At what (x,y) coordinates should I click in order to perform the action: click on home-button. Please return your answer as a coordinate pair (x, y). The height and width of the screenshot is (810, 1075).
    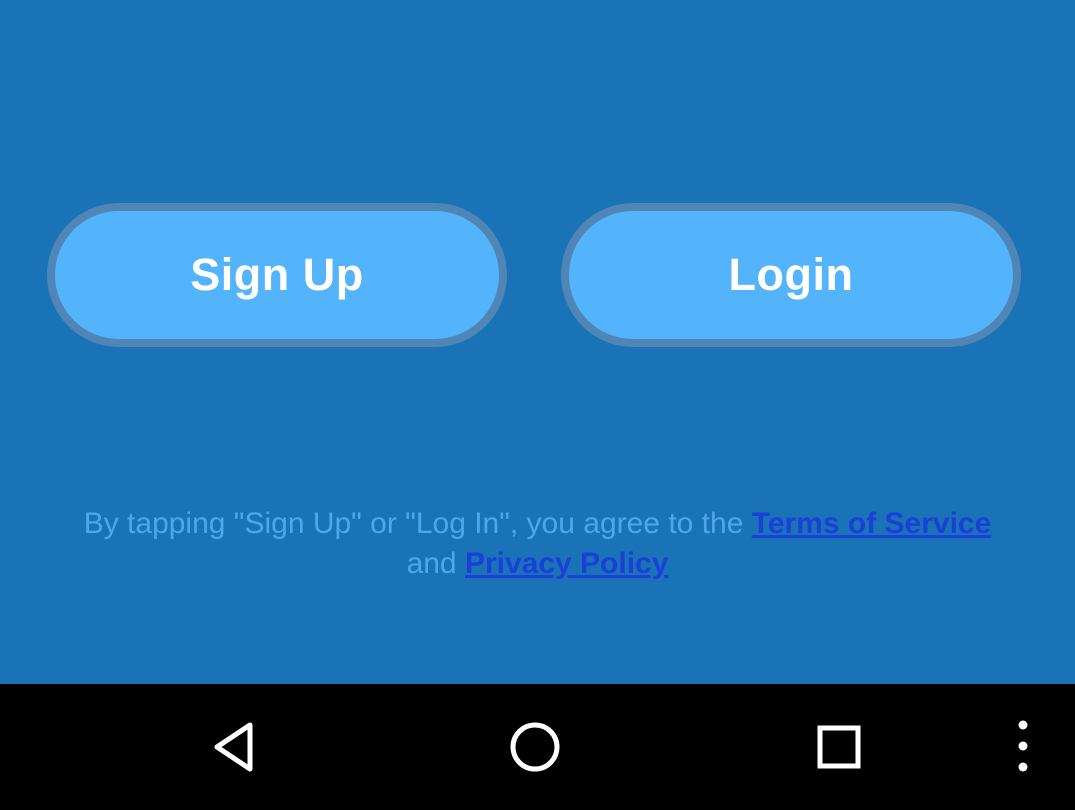
    Looking at the image, I should click on (535, 747).